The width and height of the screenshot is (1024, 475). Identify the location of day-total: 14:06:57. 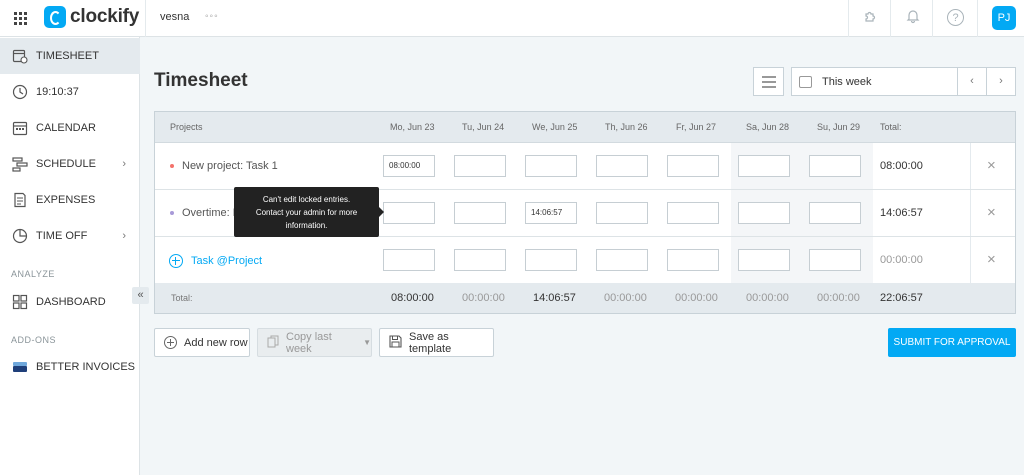
(554, 298).